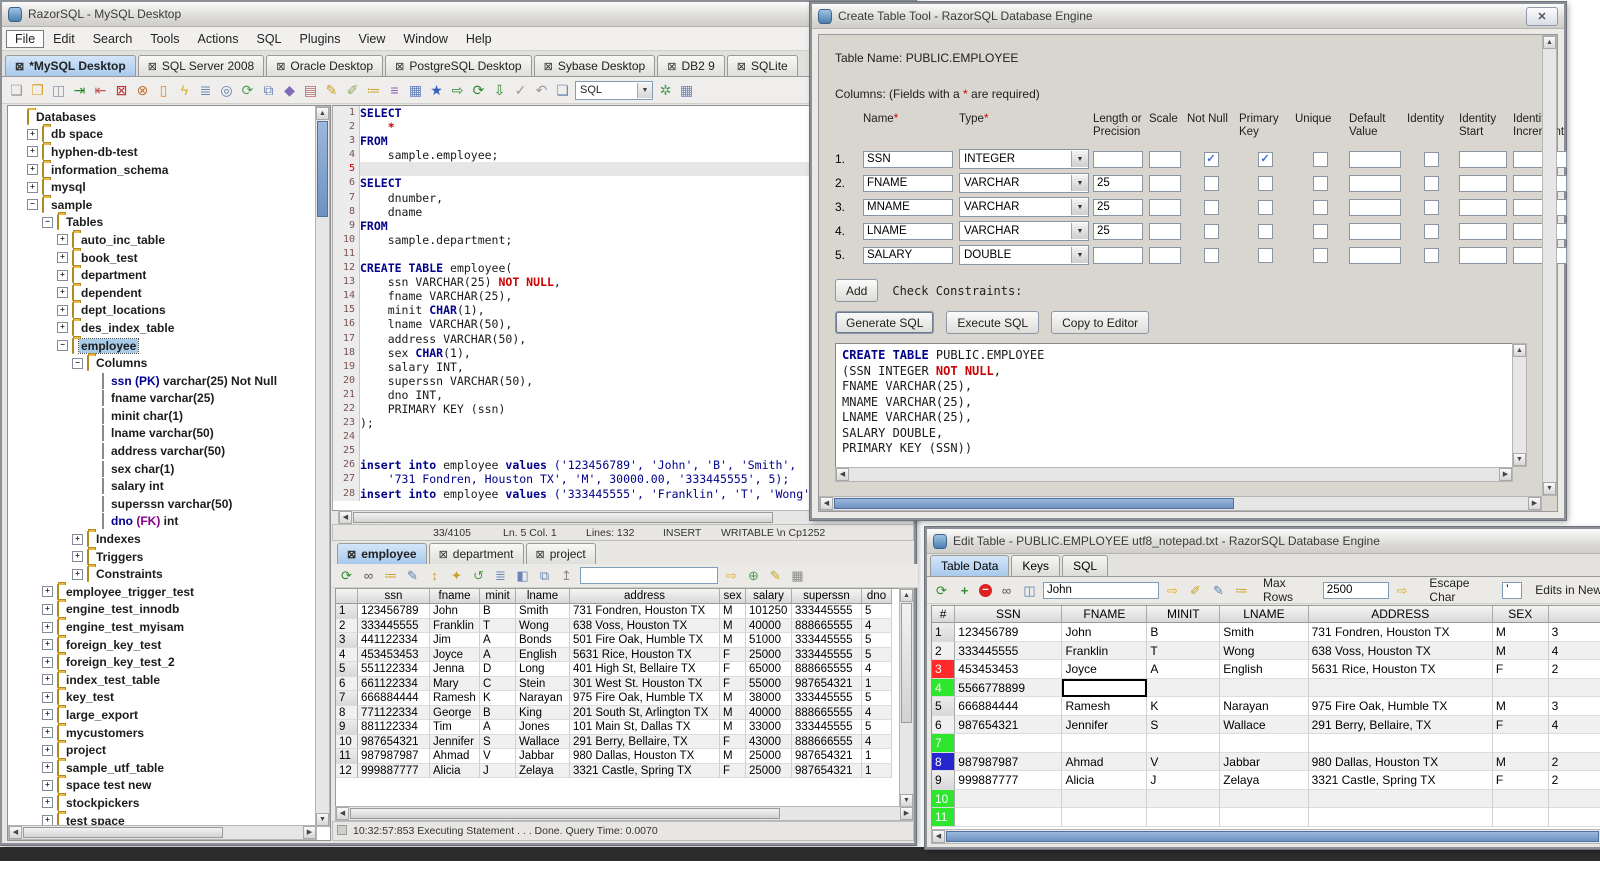  Describe the element at coordinates (1184, 761) in the screenshot. I see `edit-cell: V` at that location.